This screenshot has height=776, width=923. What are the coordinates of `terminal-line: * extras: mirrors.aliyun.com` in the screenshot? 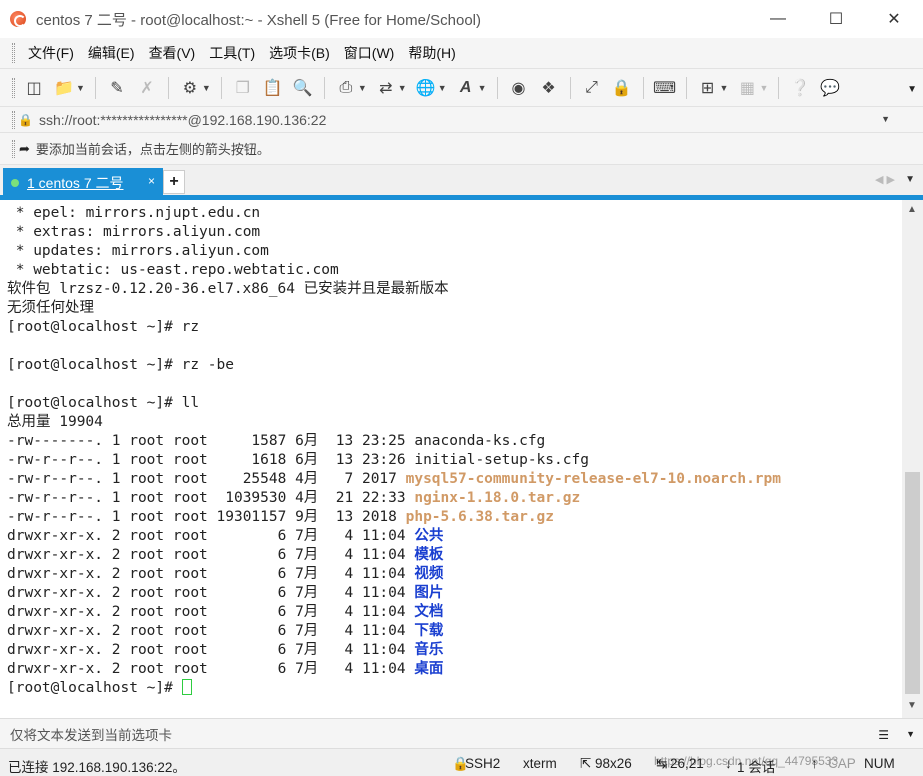 It's located at (454, 232).